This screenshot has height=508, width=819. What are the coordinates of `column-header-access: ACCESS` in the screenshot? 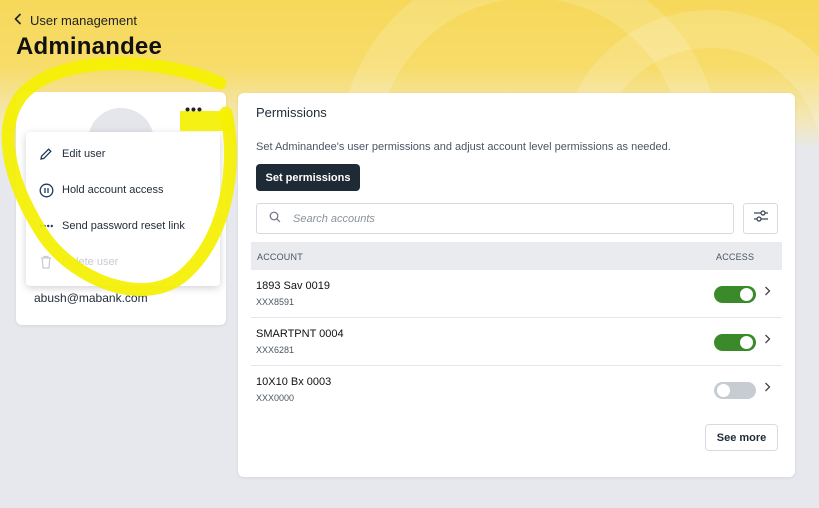 It's located at (735, 257).